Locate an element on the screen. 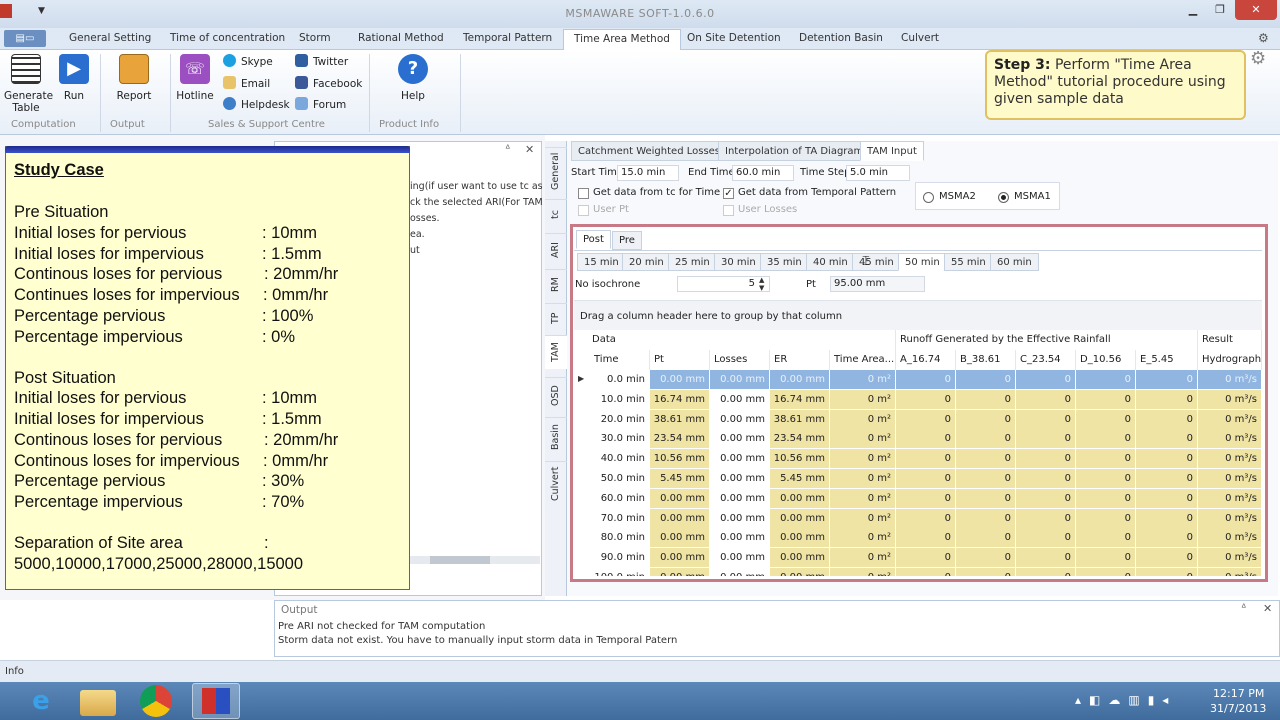  tab-15-min: 15 min is located at coordinates (601, 262).